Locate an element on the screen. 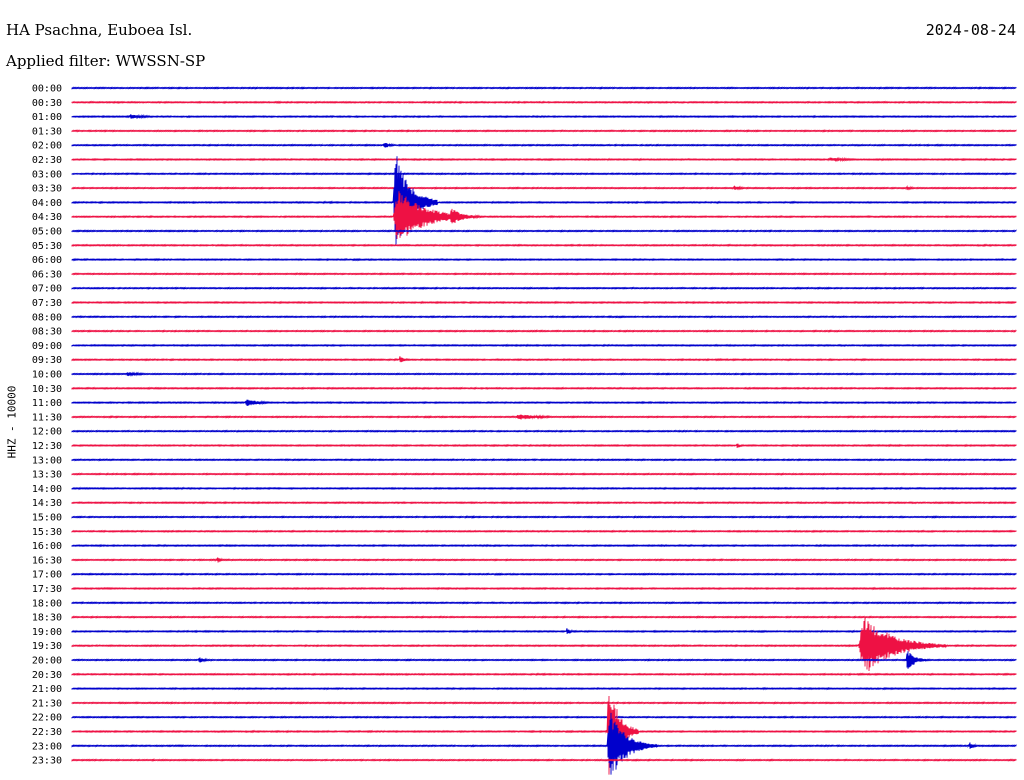 This screenshot has width=1024, height=780. time-tick-label: 14:30 is located at coordinates (47, 503).